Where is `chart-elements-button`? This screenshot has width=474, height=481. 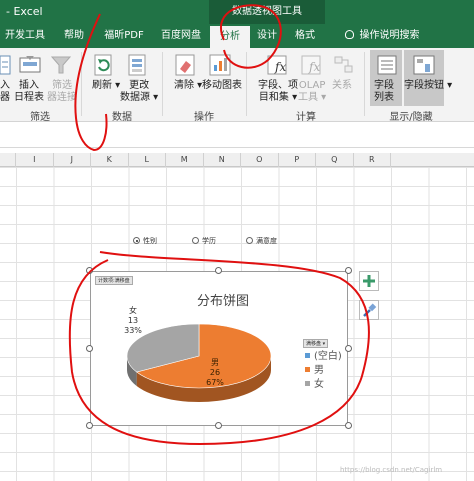
chart-elements-button is located at coordinates (369, 281).